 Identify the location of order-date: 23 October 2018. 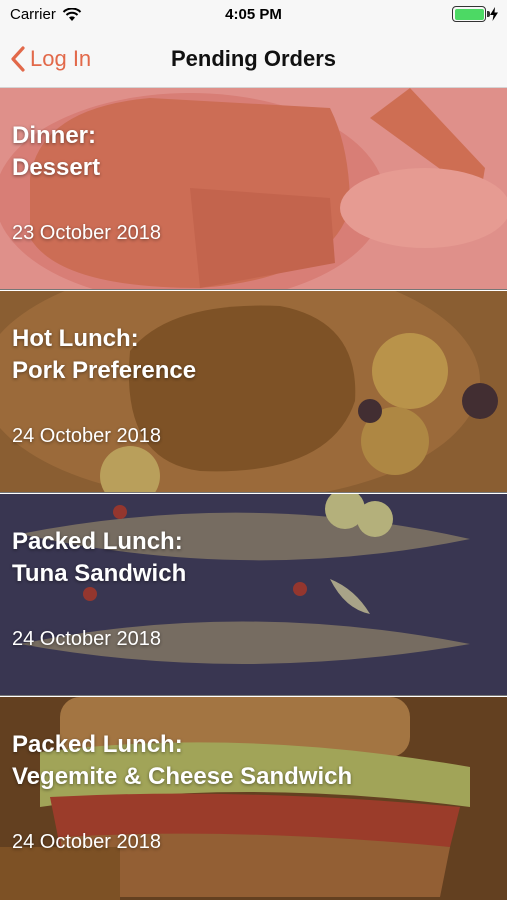
(86, 233).